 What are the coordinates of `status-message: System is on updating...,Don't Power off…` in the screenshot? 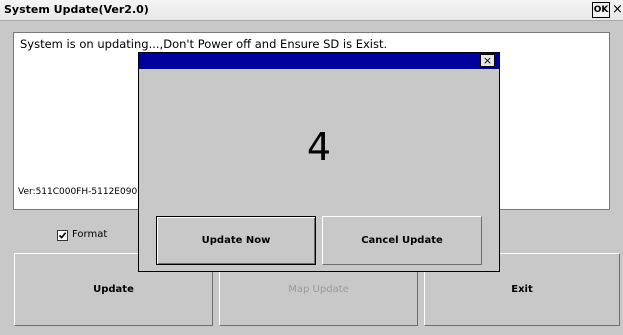 It's located at (204, 44).